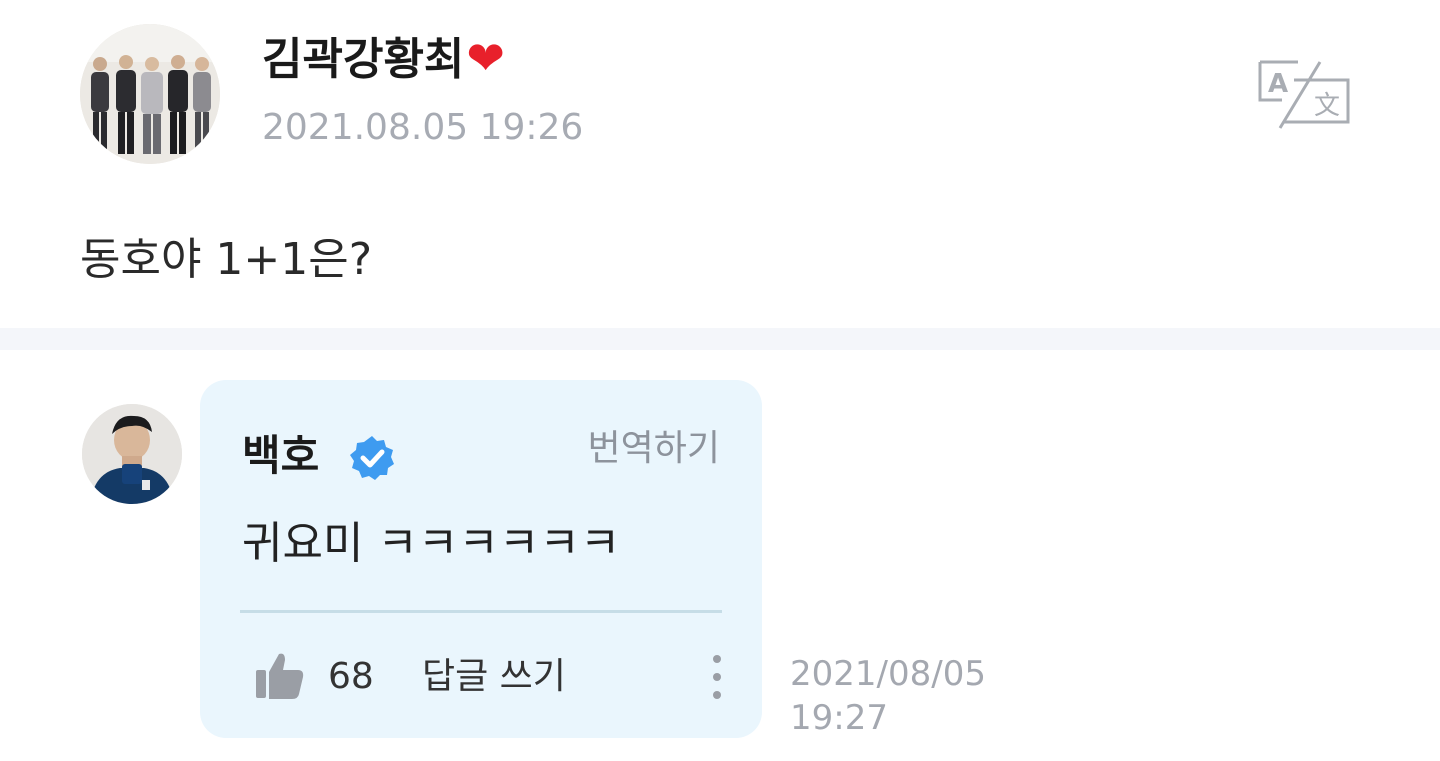  Describe the element at coordinates (900, 696) in the screenshot. I see `comment-timestamp: 2021/08/05 19:27` at that location.